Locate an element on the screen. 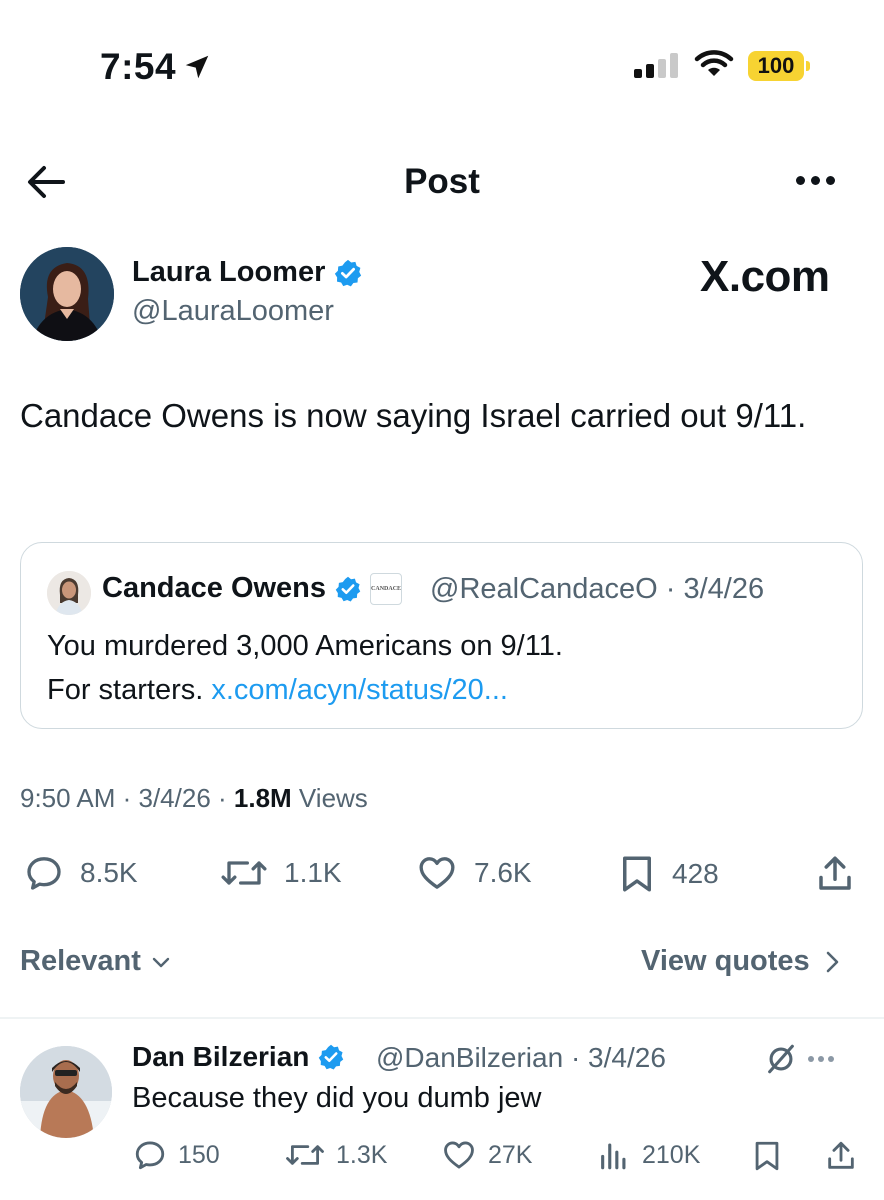 The width and height of the screenshot is (884, 1200). analytics-icon is located at coordinates (613, 1156).